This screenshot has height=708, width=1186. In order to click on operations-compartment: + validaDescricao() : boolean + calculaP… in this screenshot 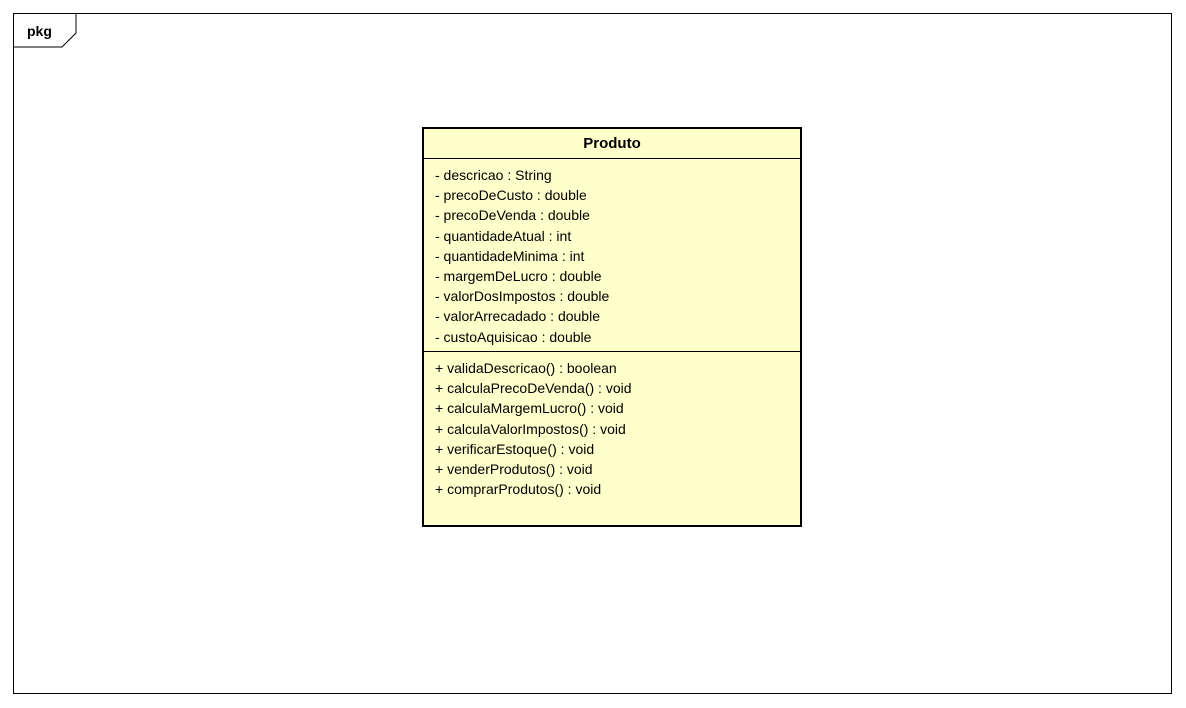, I will do `click(612, 428)`.